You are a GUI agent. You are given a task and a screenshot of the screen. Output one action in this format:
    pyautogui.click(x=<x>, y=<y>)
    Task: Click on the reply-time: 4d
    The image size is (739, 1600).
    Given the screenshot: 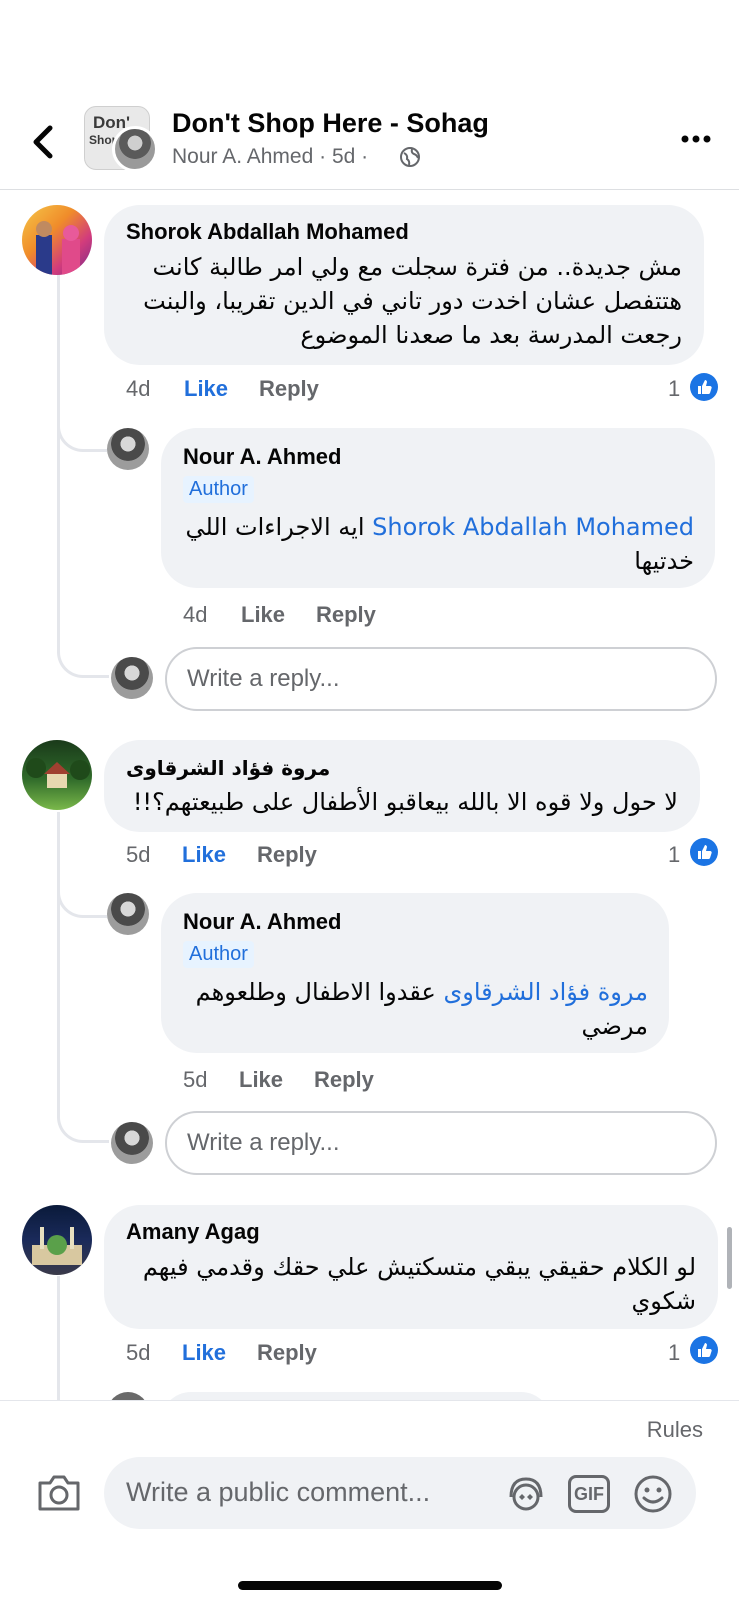 What is the action you would take?
    pyautogui.click(x=195, y=614)
    